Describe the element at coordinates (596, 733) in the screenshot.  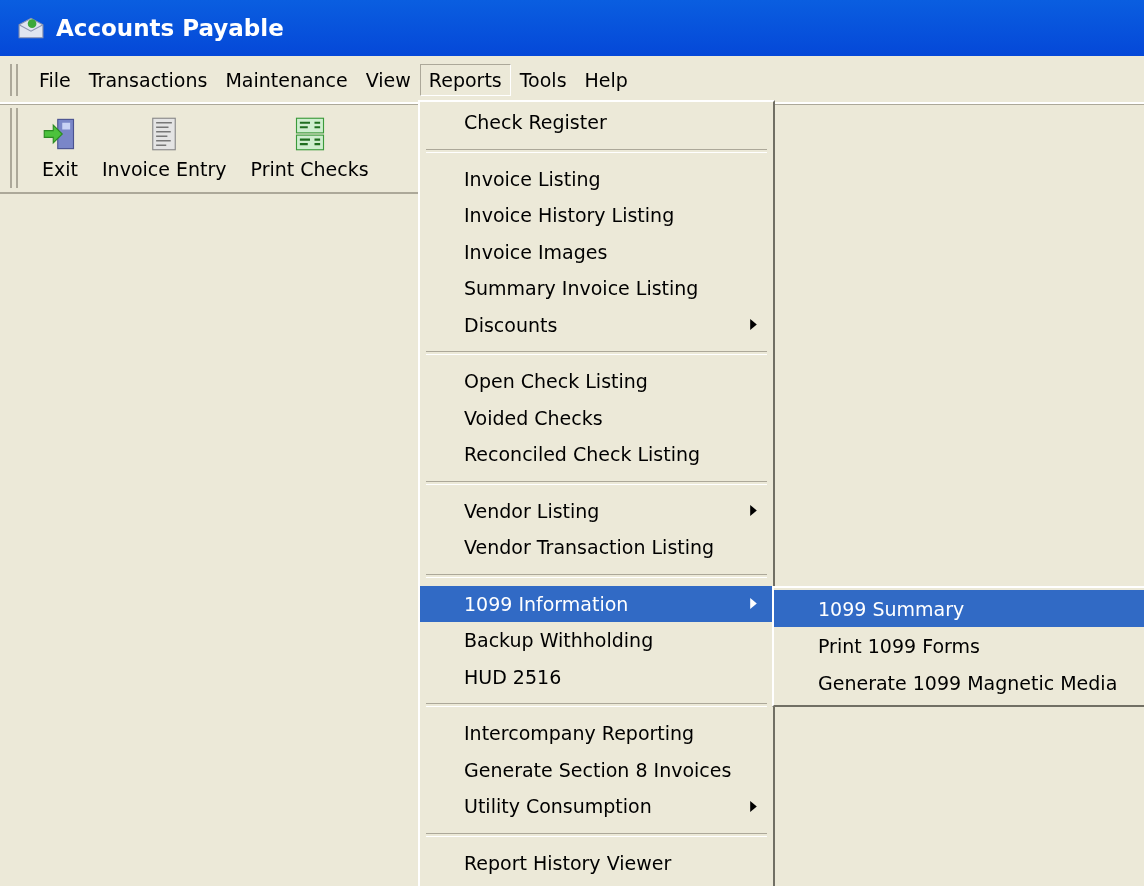
I see `menu-item: Intercompany Reporting` at that location.